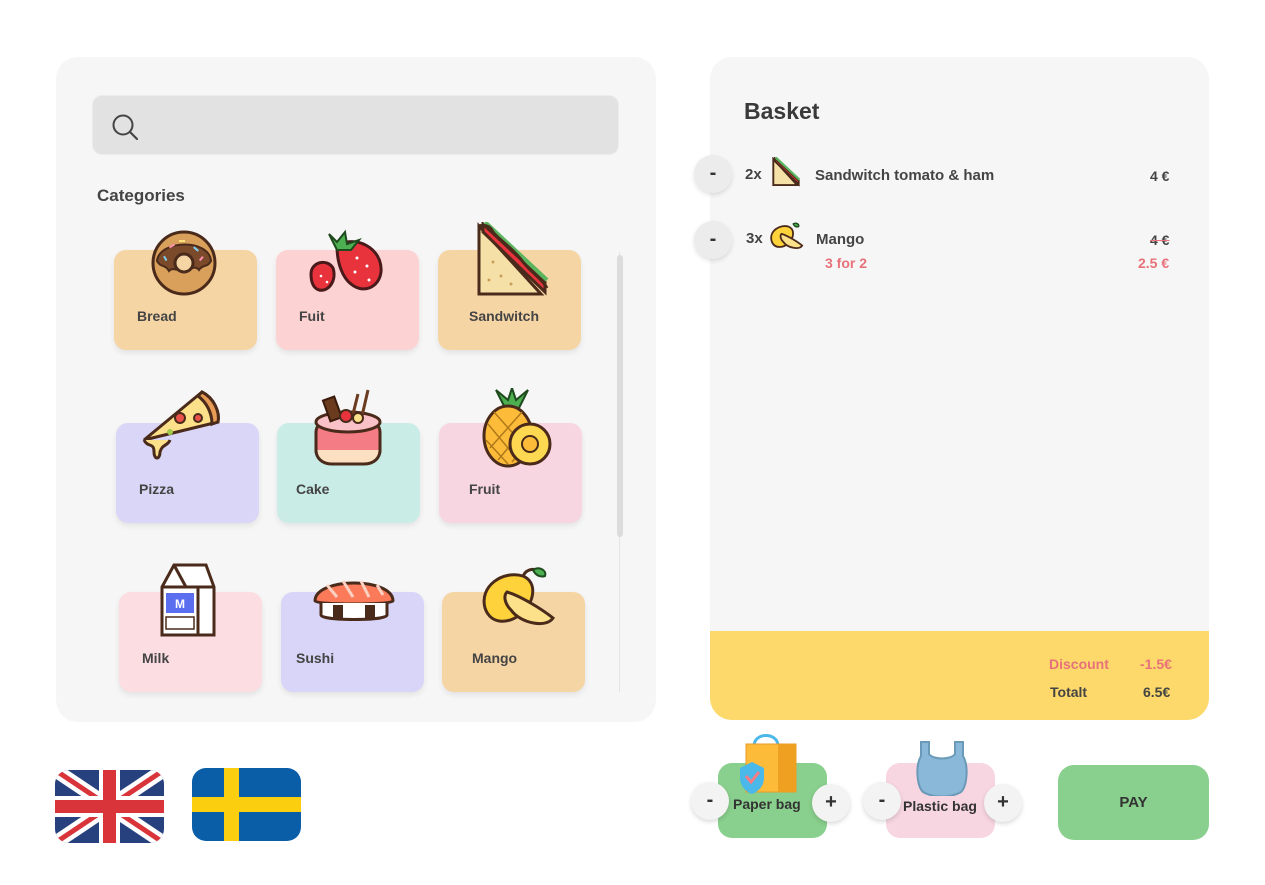  Describe the element at coordinates (768, 764) in the screenshot. I see `paper-bag-icon` at that location.